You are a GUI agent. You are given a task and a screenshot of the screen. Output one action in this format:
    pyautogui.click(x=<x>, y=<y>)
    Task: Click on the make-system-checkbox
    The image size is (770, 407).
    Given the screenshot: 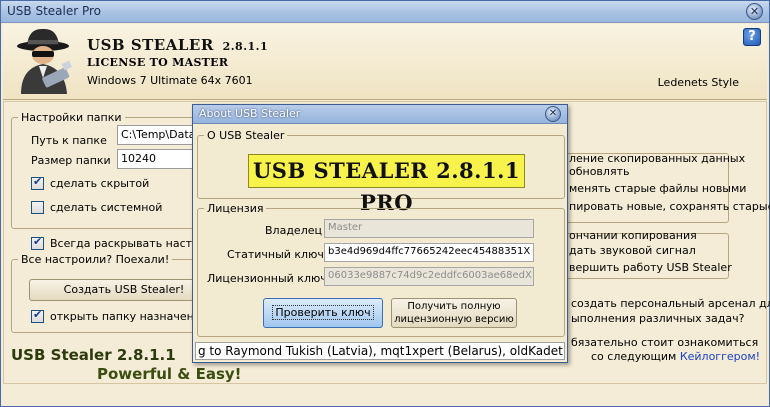 What is the action you would take?
    pyautogui.click(x=37, y=207)
    